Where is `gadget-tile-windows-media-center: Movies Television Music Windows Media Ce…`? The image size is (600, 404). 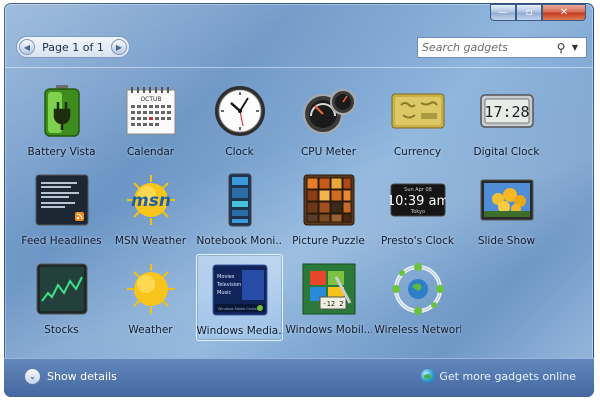 gadget-tile-windows-media-center: Movies Television Music Windows Media Ce… is located at coordinates (239, 297).